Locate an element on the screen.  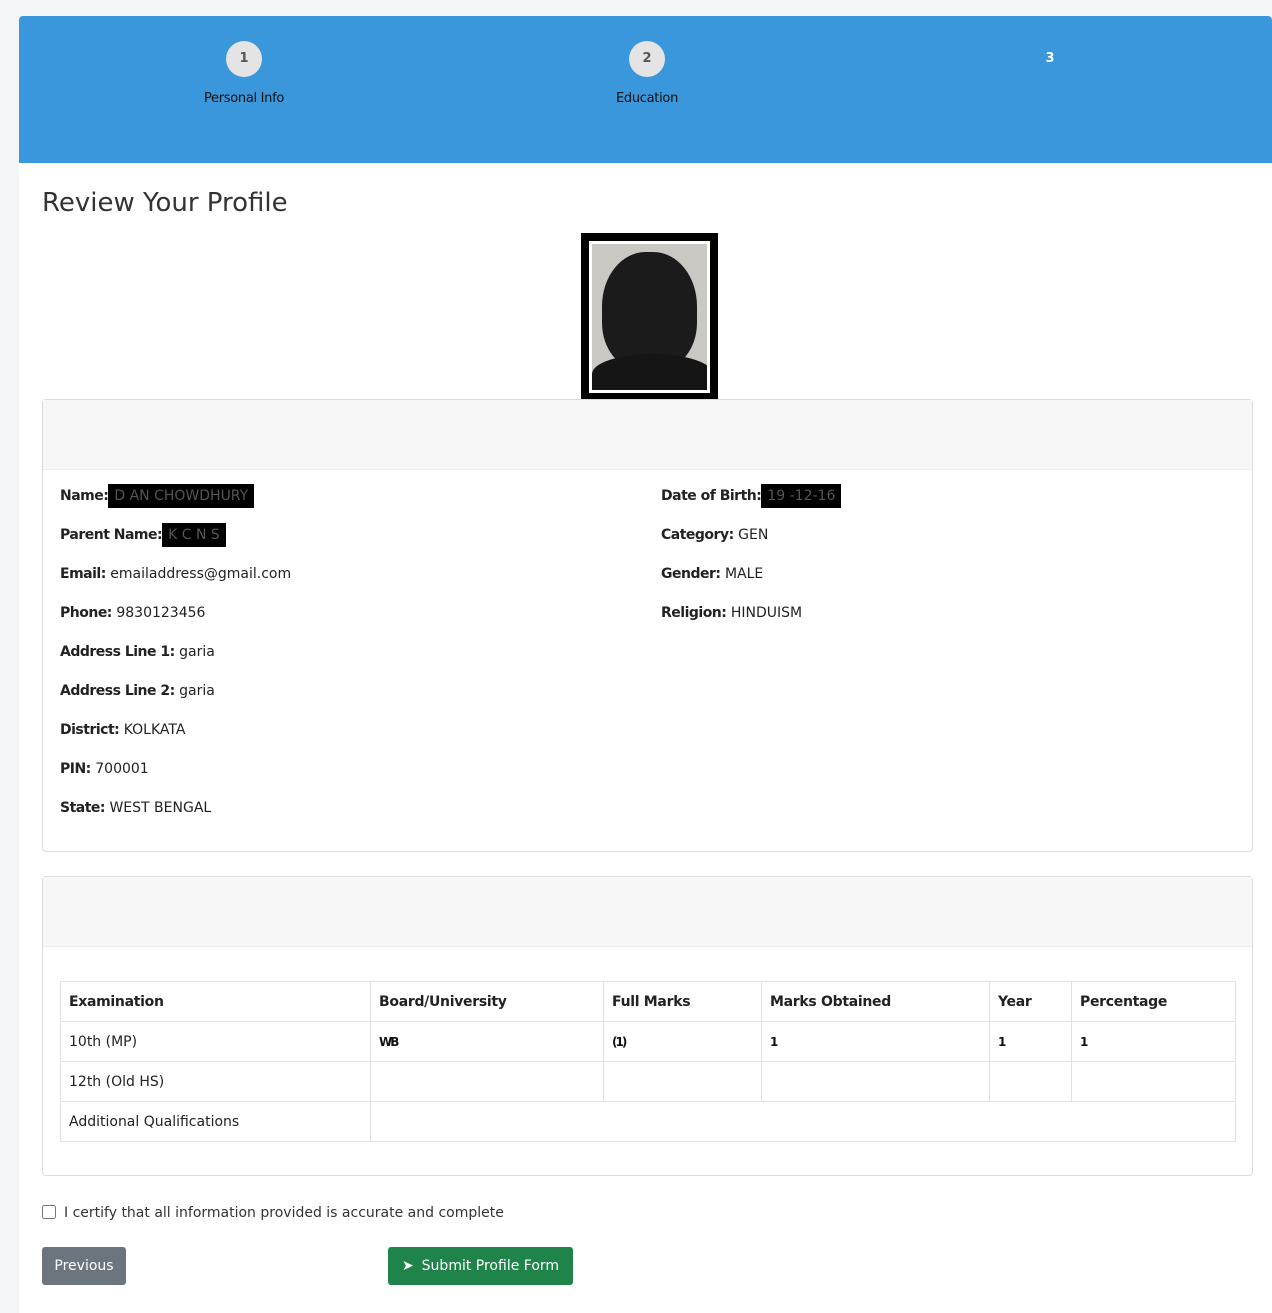
field-label: Gender: is located at coordinates (691, 574).